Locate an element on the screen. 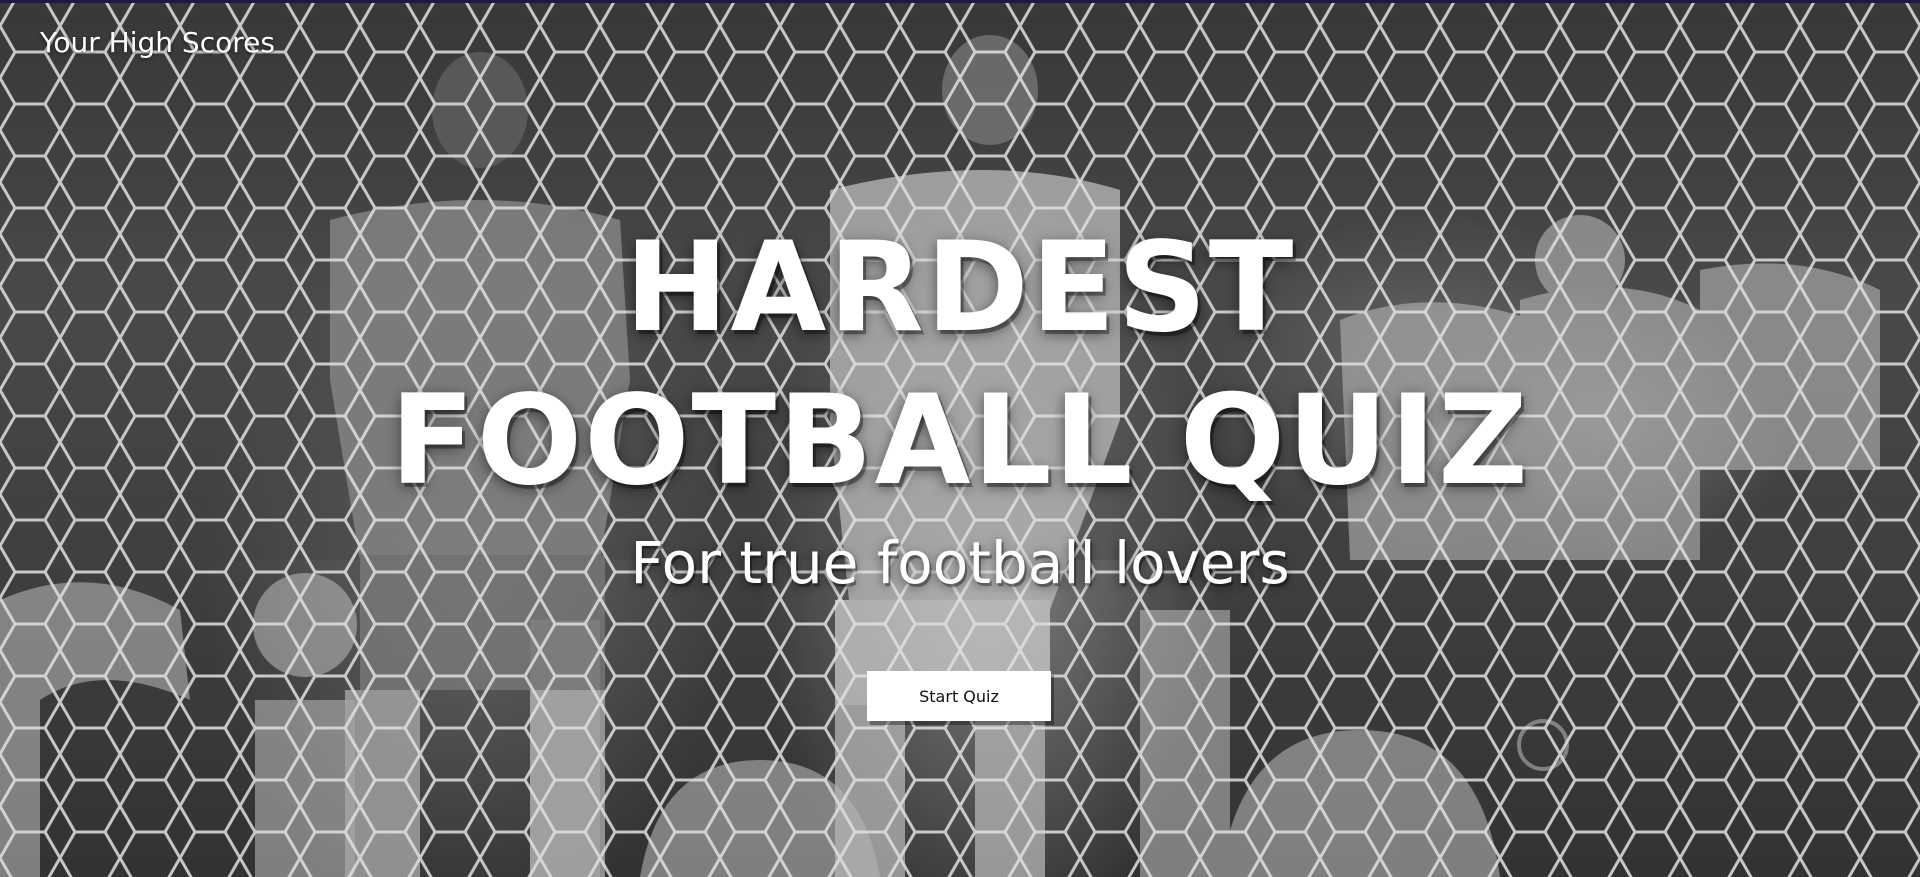  title-line-1: HARDEST is located at coordinates (960, 288).